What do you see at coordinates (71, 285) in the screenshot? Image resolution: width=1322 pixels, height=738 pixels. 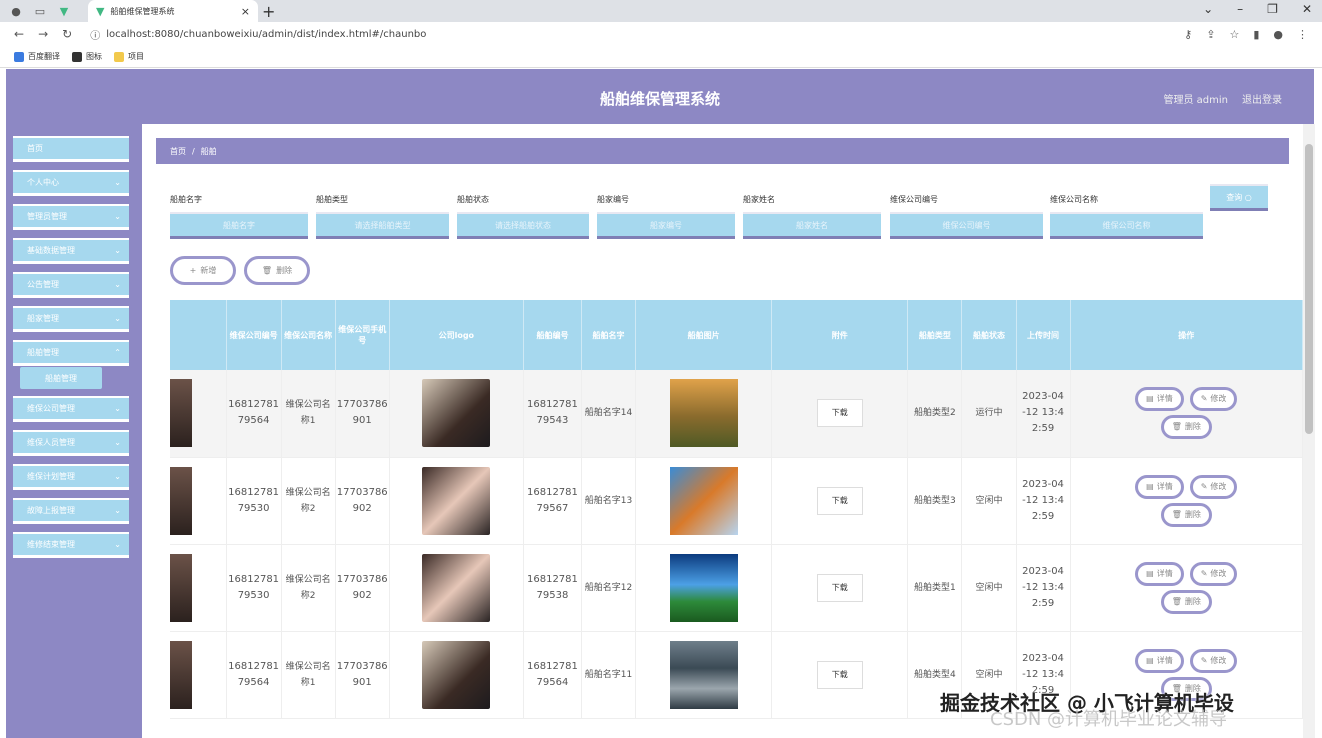 I see `sidebar-item-notice: 公告管理 ⌄` at bounding box center [71, 285].